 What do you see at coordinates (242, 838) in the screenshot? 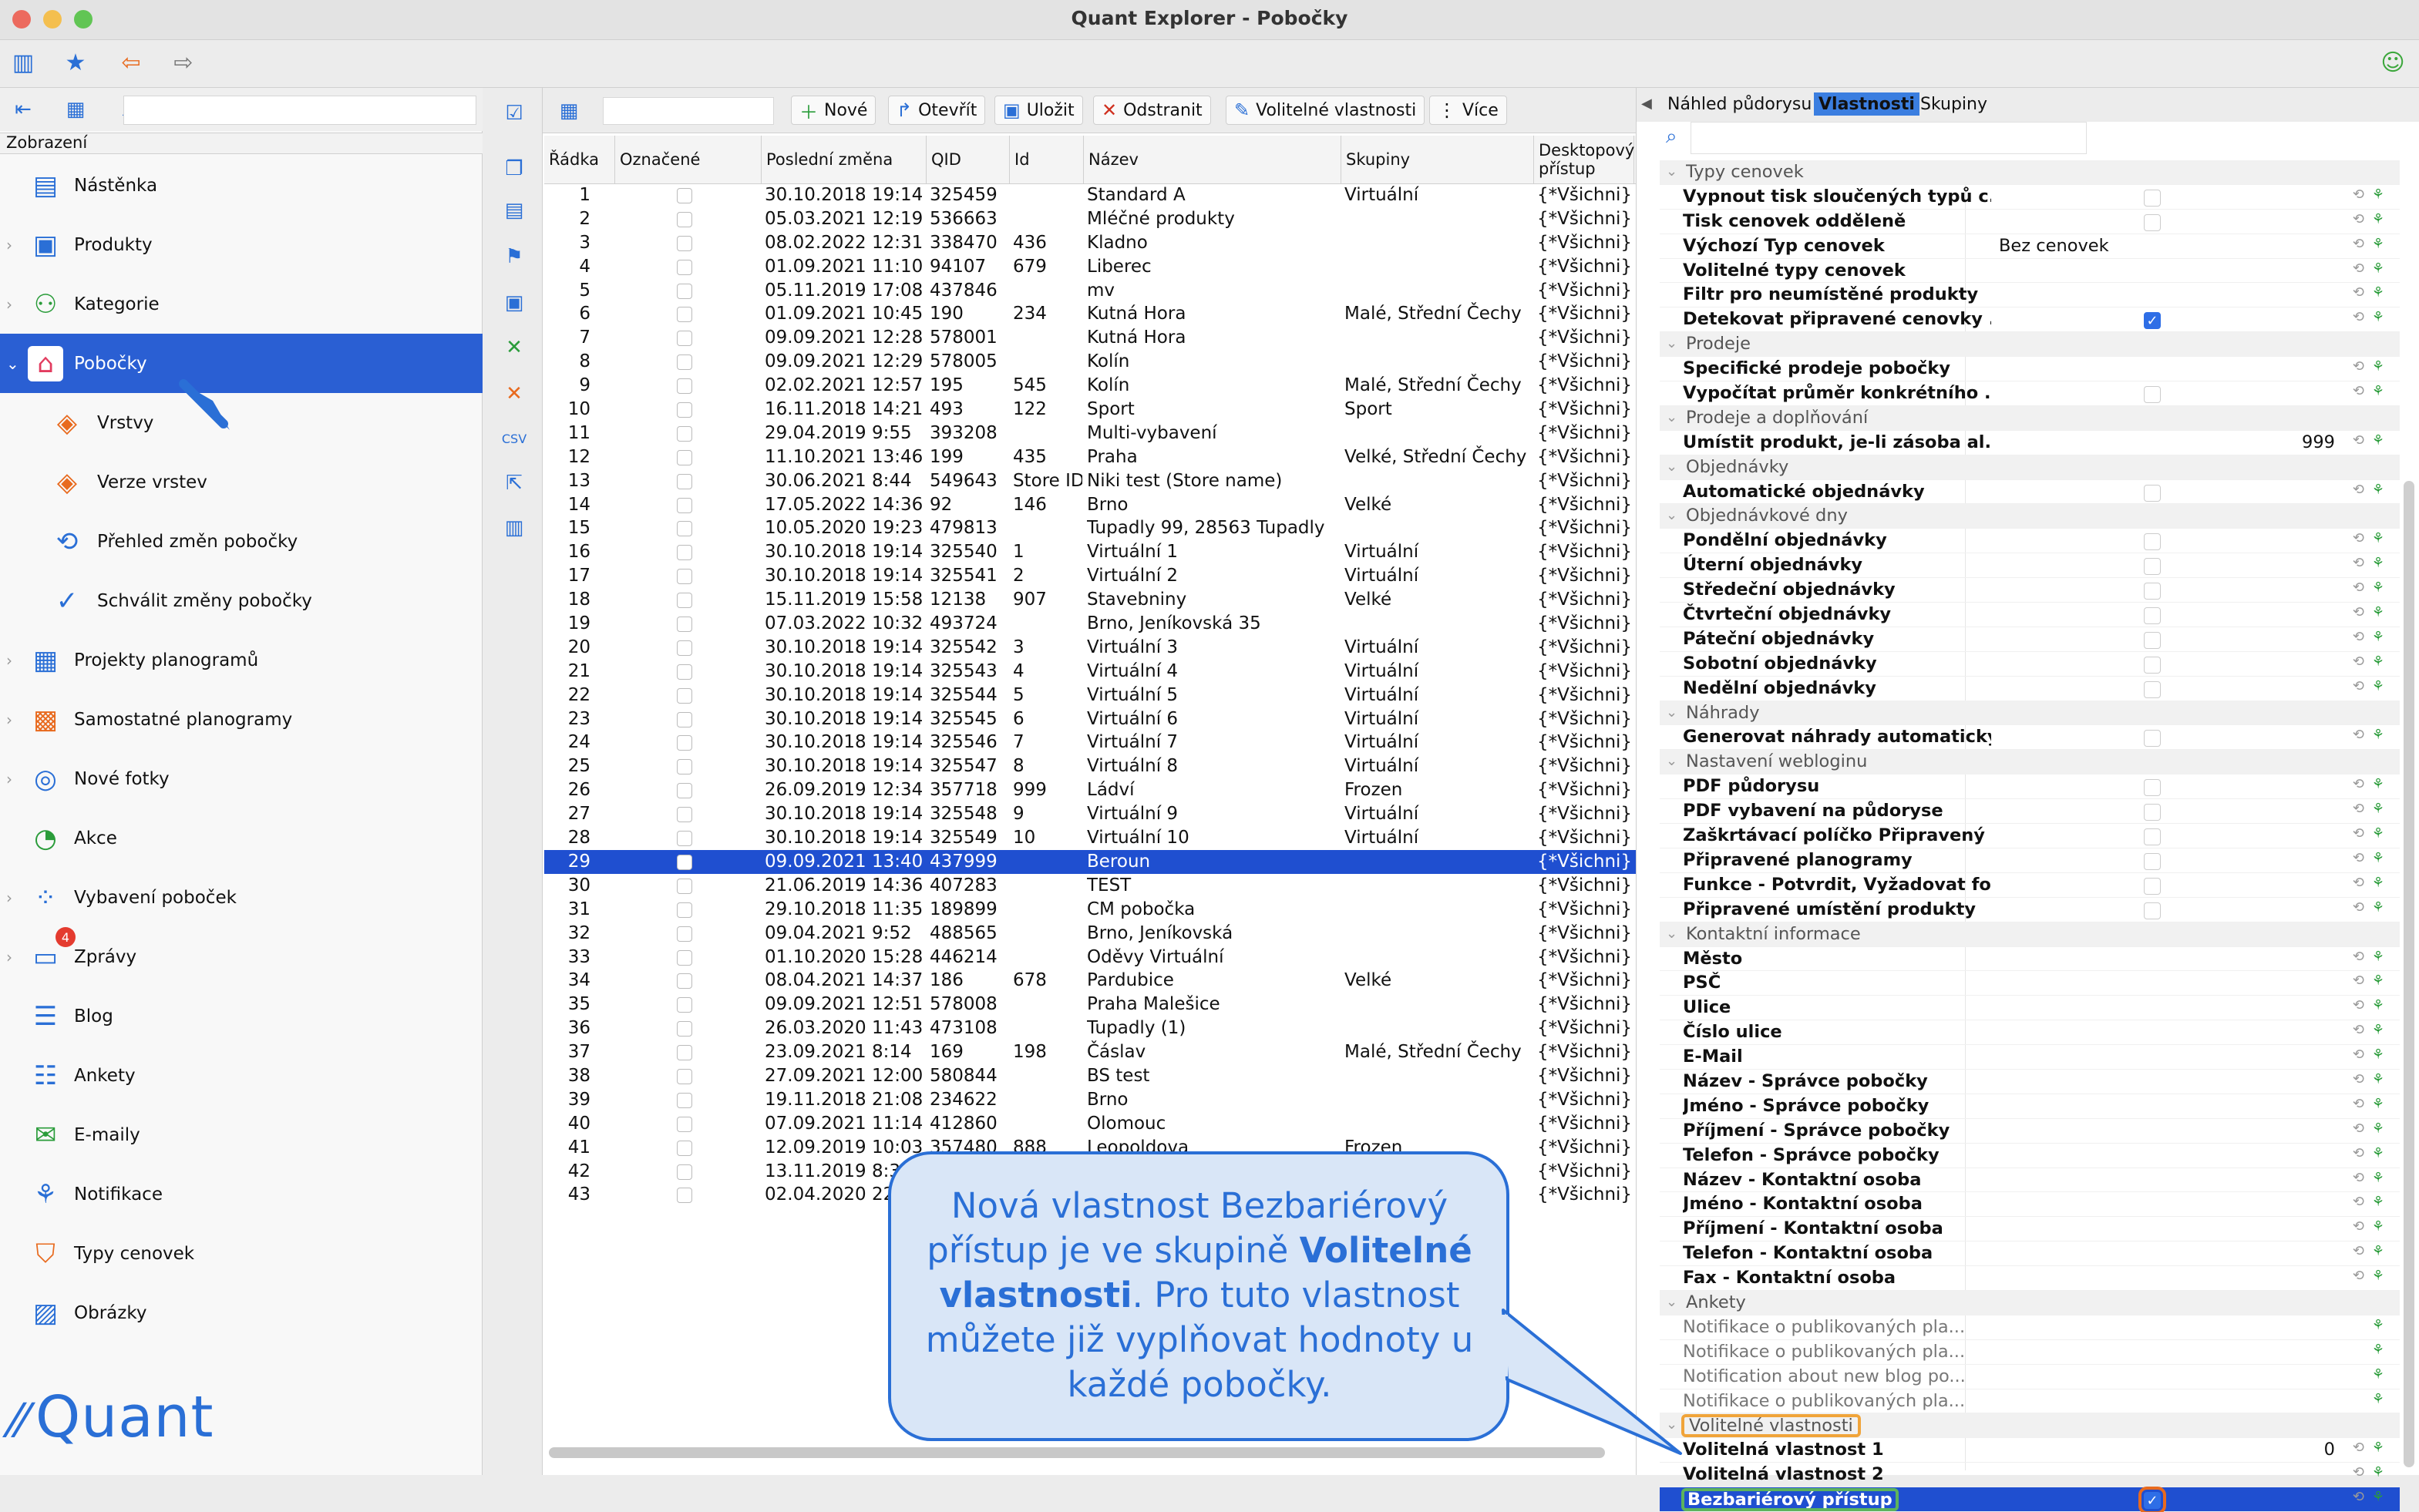
I see `sidebar-item-12: ◔ Akce` at bounding box center [242, 838].